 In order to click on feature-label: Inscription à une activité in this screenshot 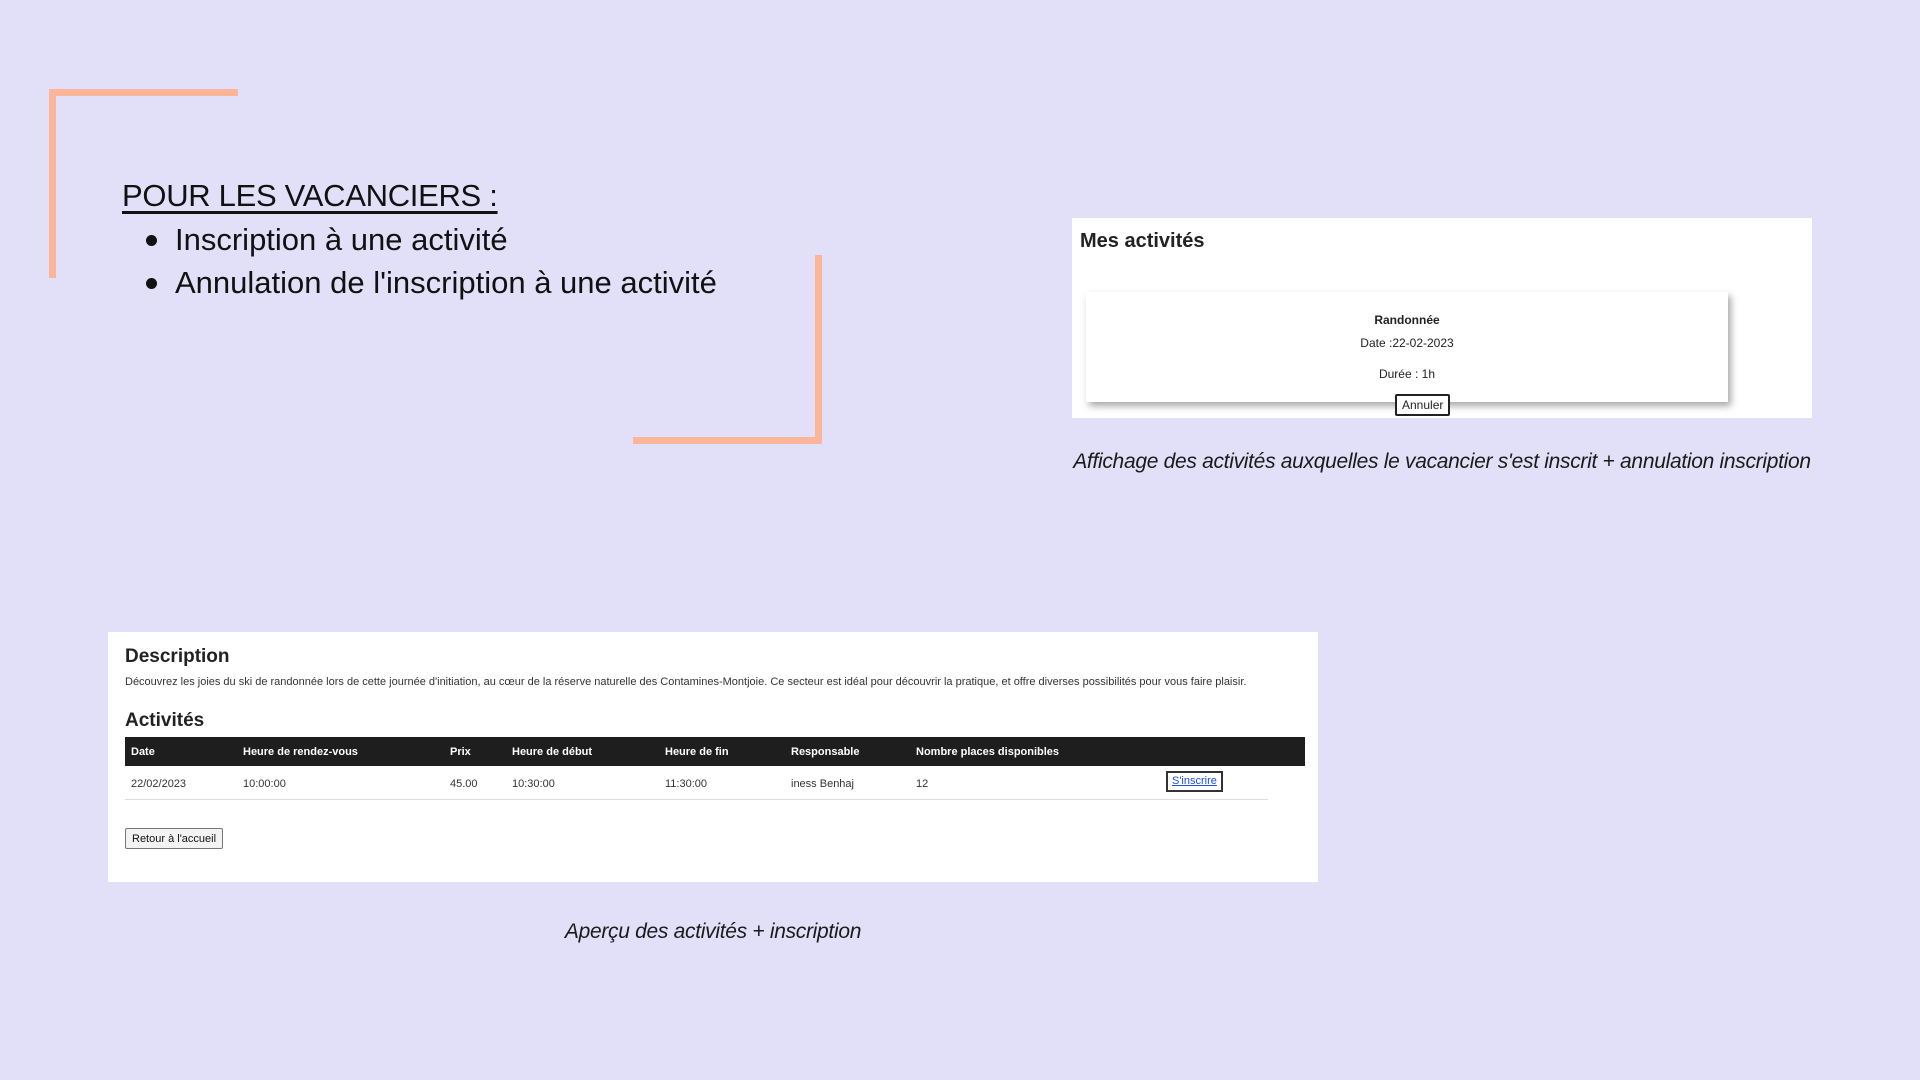, I will do `click(341, 239)`.